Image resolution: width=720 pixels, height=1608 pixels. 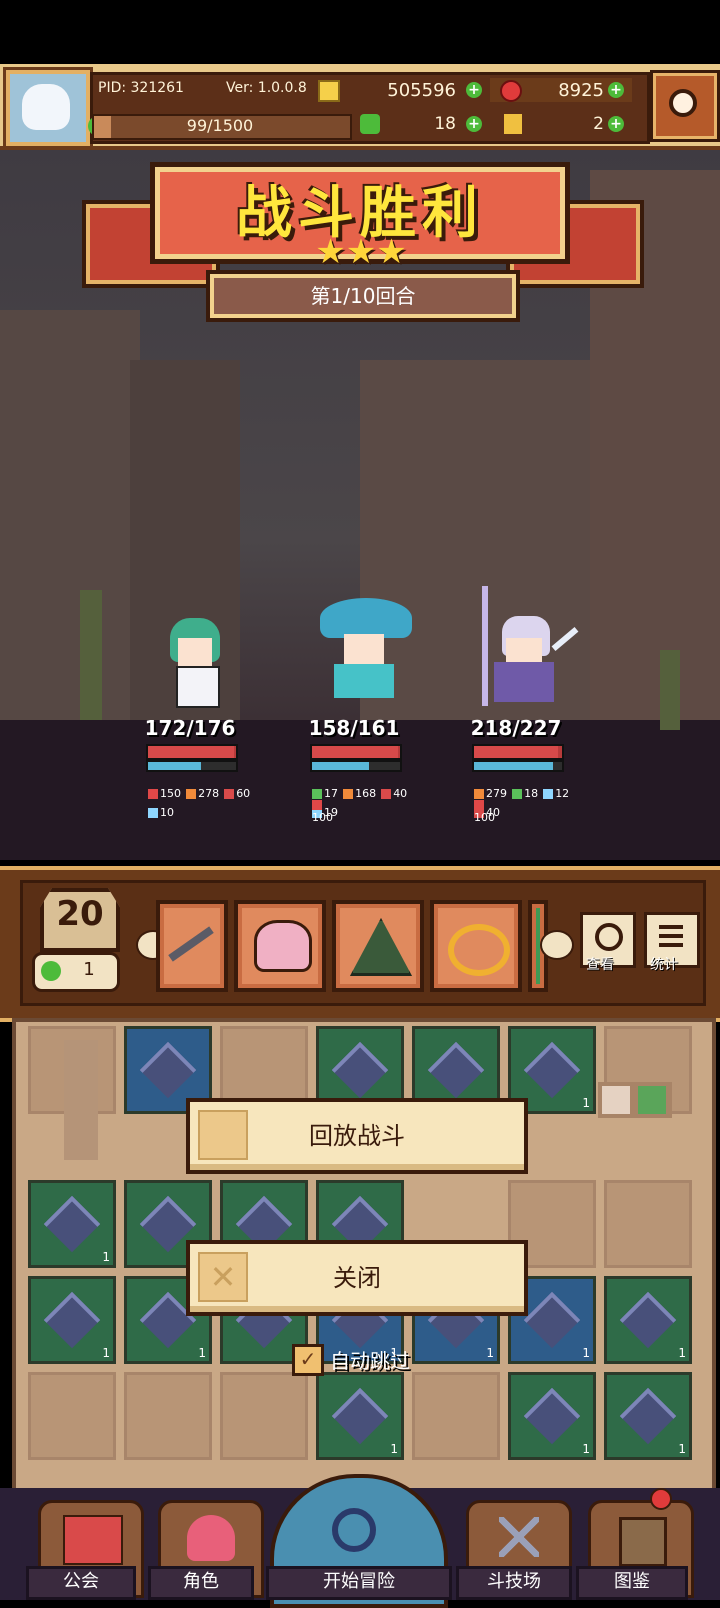 I want to click on hero-2-stat-3: 40, so click(x=400, y=793).